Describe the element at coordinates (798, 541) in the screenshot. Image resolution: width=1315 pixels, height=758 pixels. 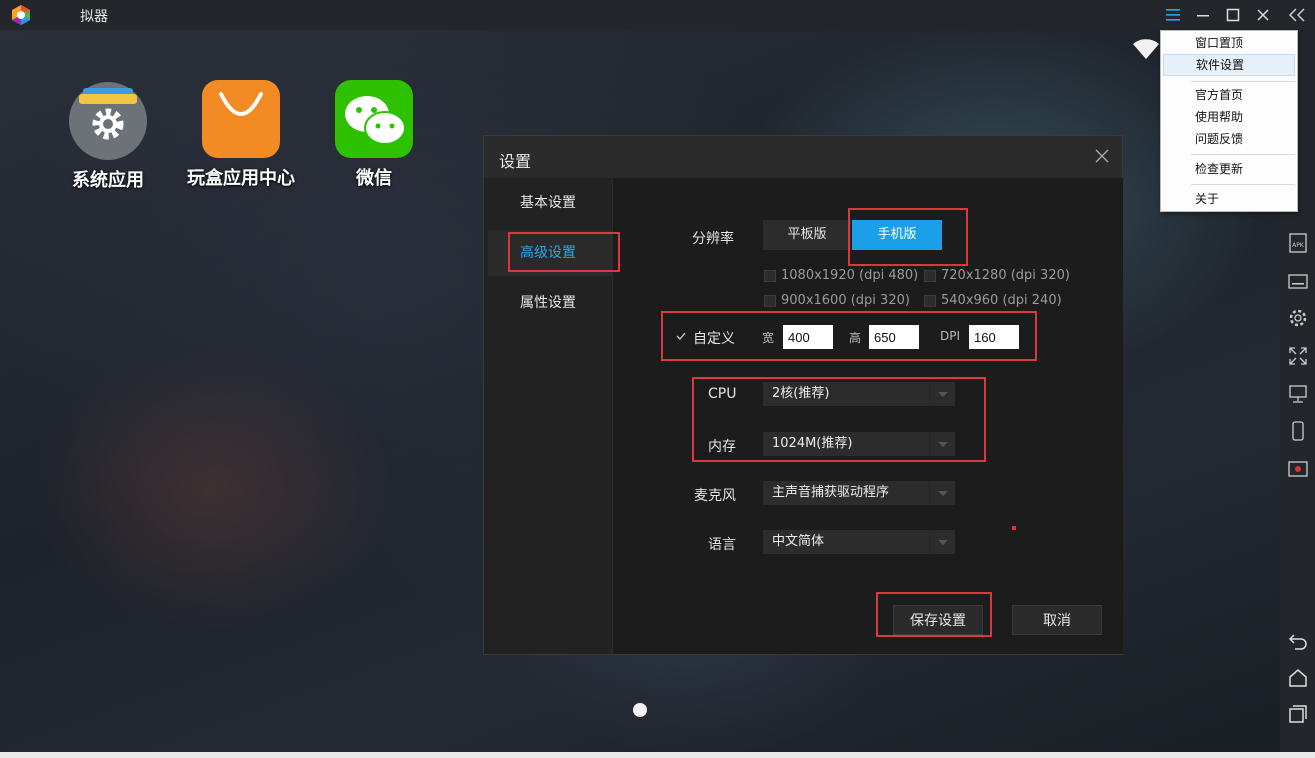
I see `language-select-value: 中文简体` at that location.